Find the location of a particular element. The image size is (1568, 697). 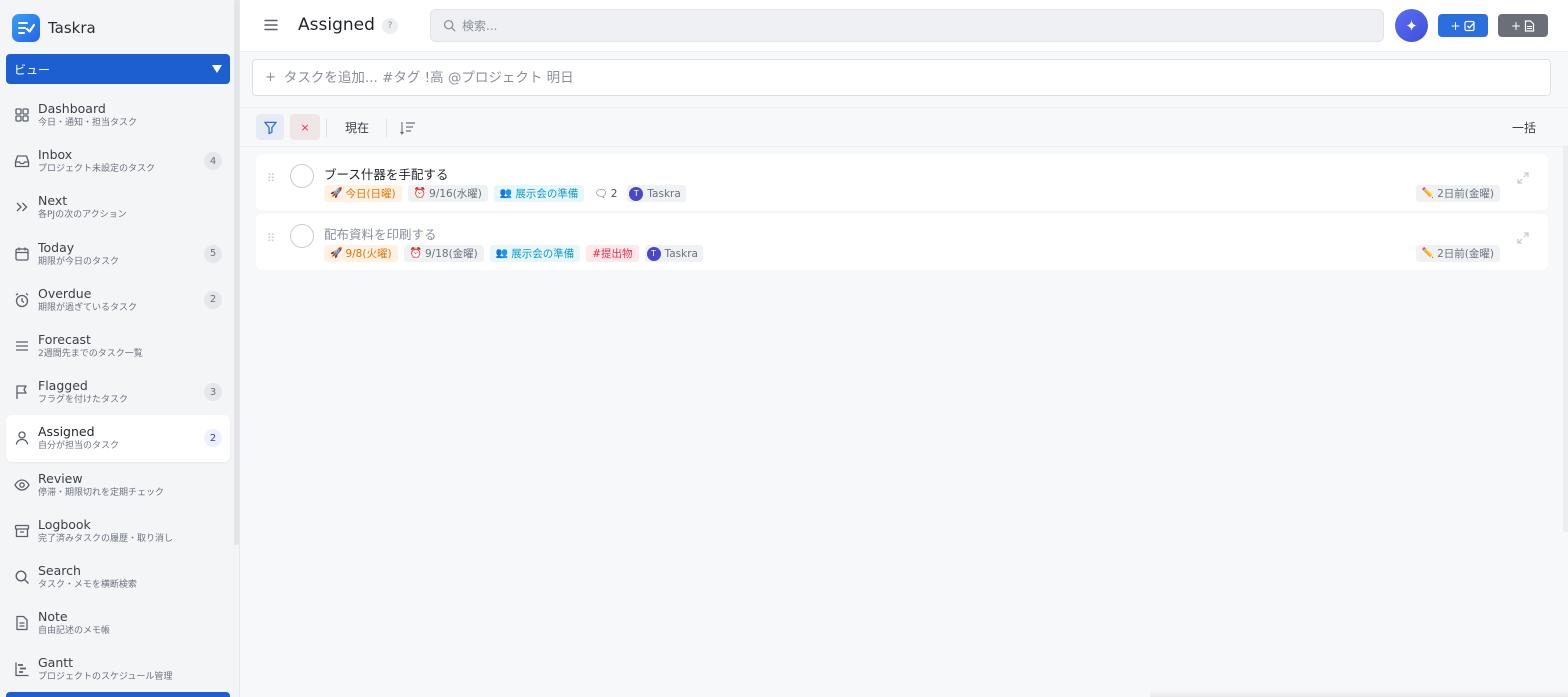

double-chevron-right-icon is located at coordinates (22, 207).